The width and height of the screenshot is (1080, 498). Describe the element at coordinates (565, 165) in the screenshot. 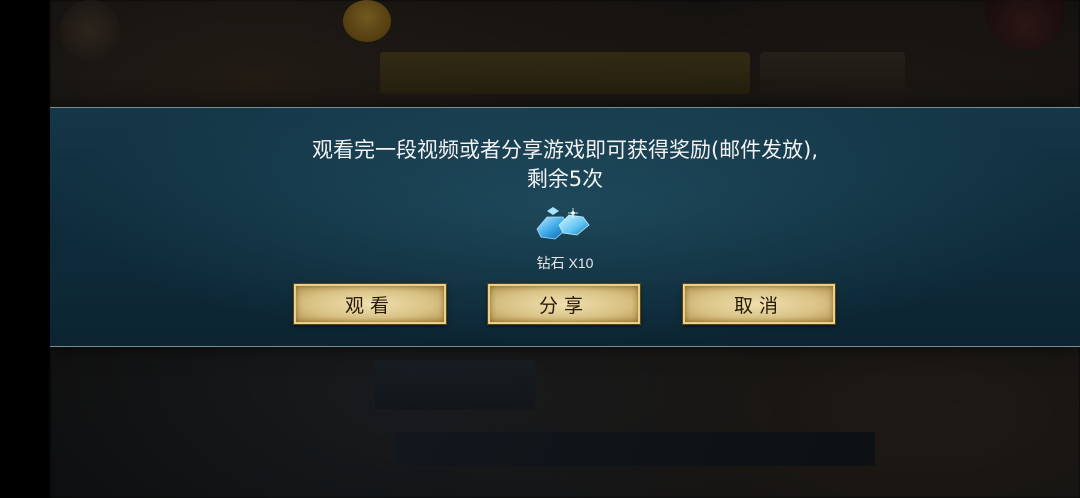

I see `dialog-message: 观看完一段视频或者分享游戏即可获得奖励(邮件发放), 剩余5次` at that location.